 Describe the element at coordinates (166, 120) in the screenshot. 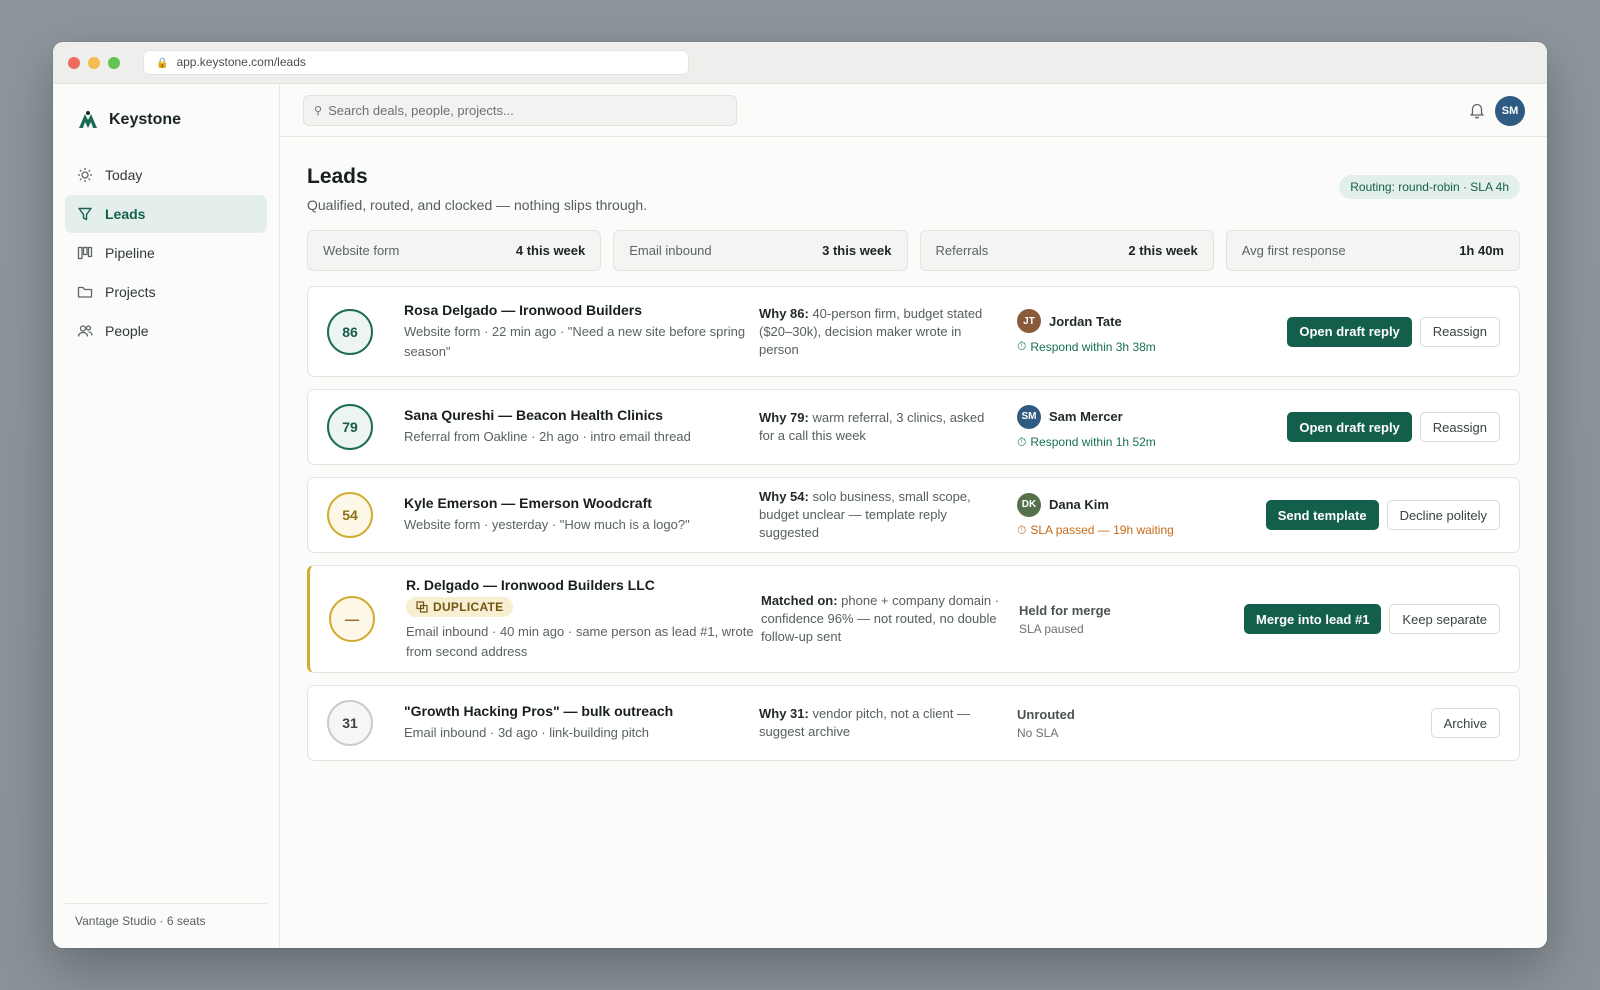

I see `brand: Keystone` at that location.